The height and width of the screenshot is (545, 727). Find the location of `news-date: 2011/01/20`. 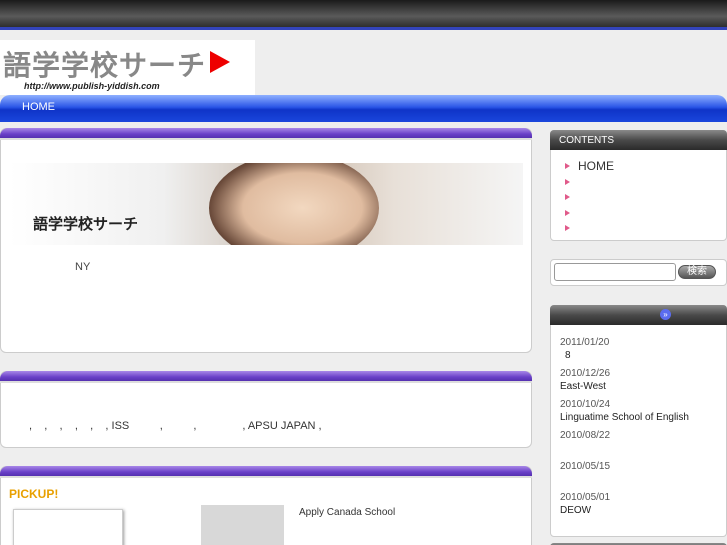

news-date: 2011/01/20 is located at coordinates (585, 342).